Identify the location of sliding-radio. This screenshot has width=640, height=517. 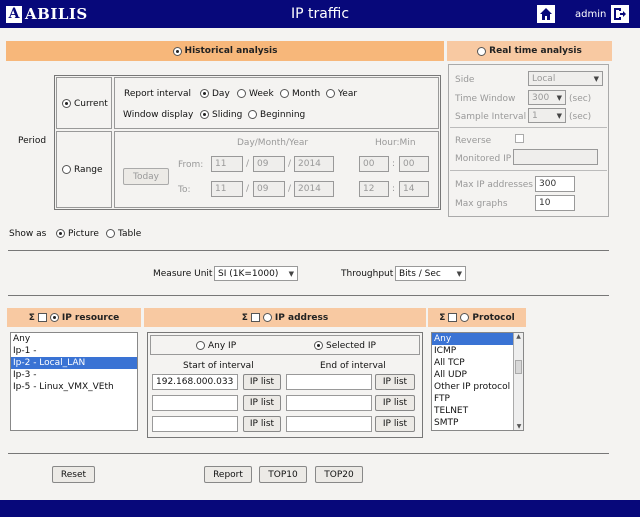
(204, 114).